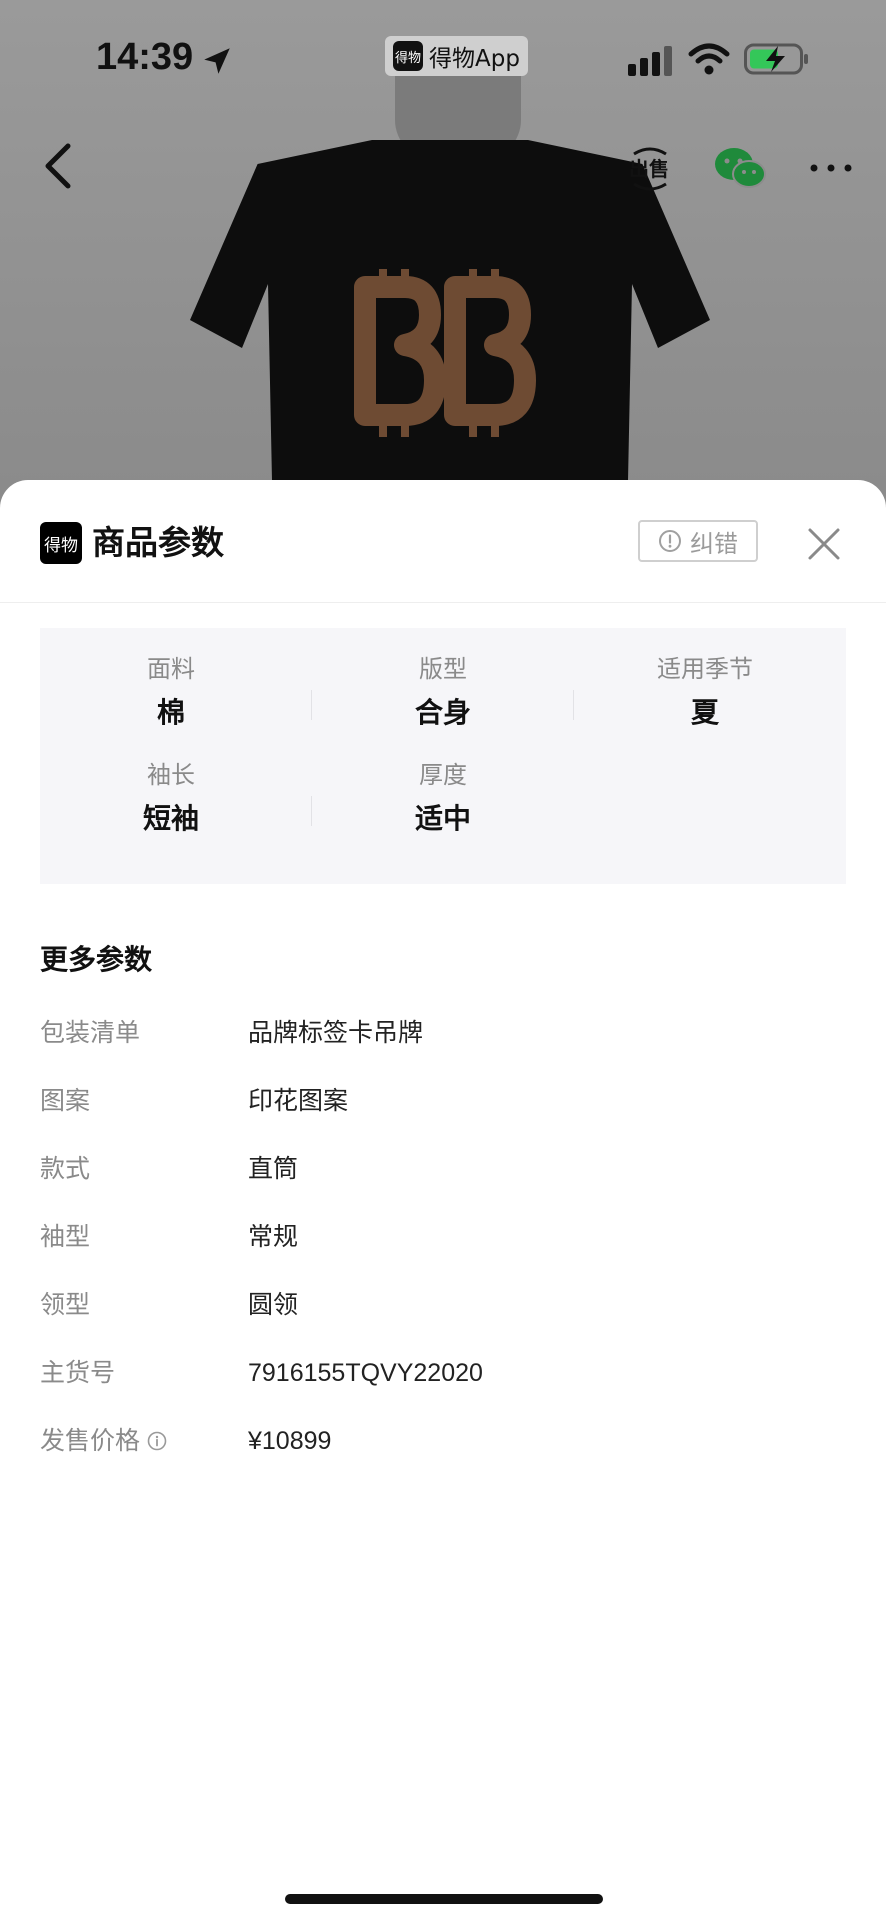 Image resolution: width=886 pixels, height=1920 pixels. Describe the element at coordinates (443, 1186) in the screenshot. I see `param-row-style: 款式 直筒` at that location.